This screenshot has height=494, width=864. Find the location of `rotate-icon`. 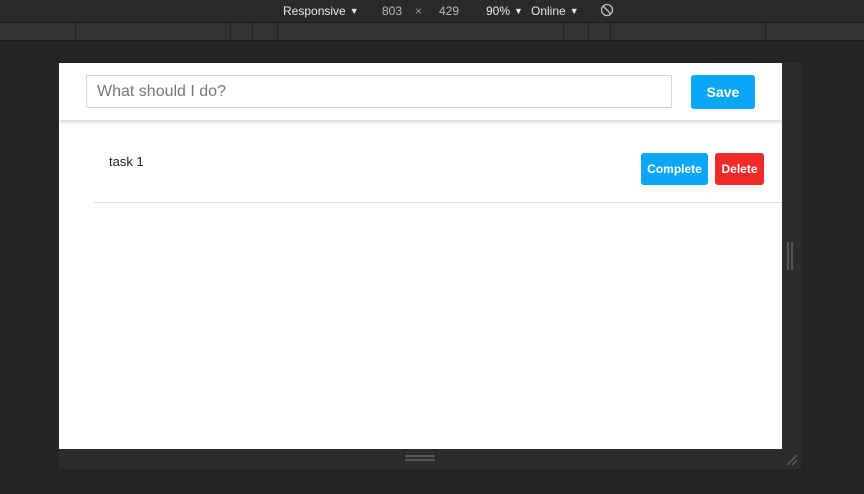

rotate-icon is located at coordinates (607, 10).